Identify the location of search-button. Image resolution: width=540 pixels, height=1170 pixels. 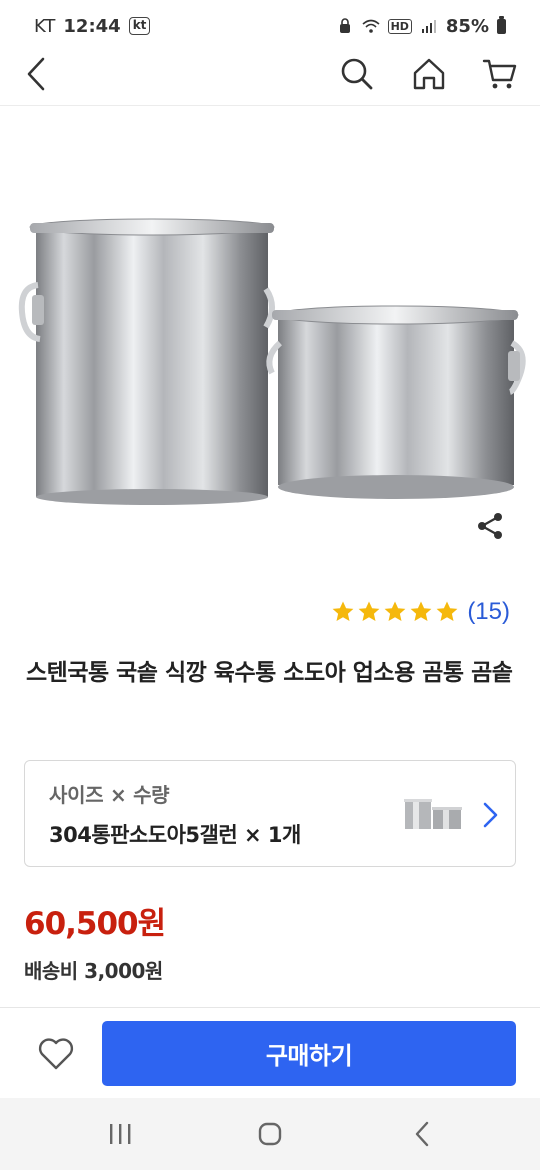
(357, 74).